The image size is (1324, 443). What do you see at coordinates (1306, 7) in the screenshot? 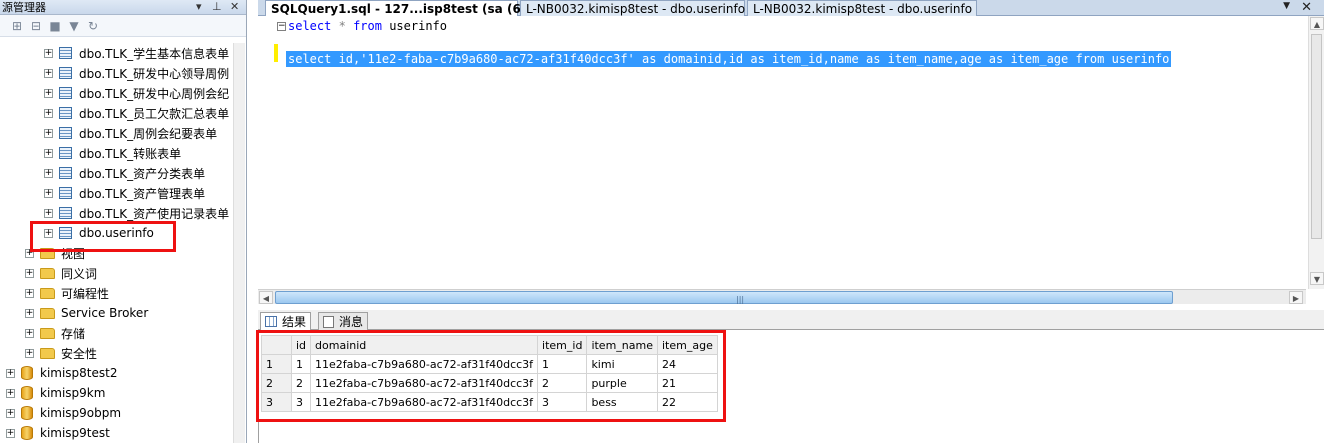
I see `tab-close-icon: ✕` at bounding box center [1306, 7].